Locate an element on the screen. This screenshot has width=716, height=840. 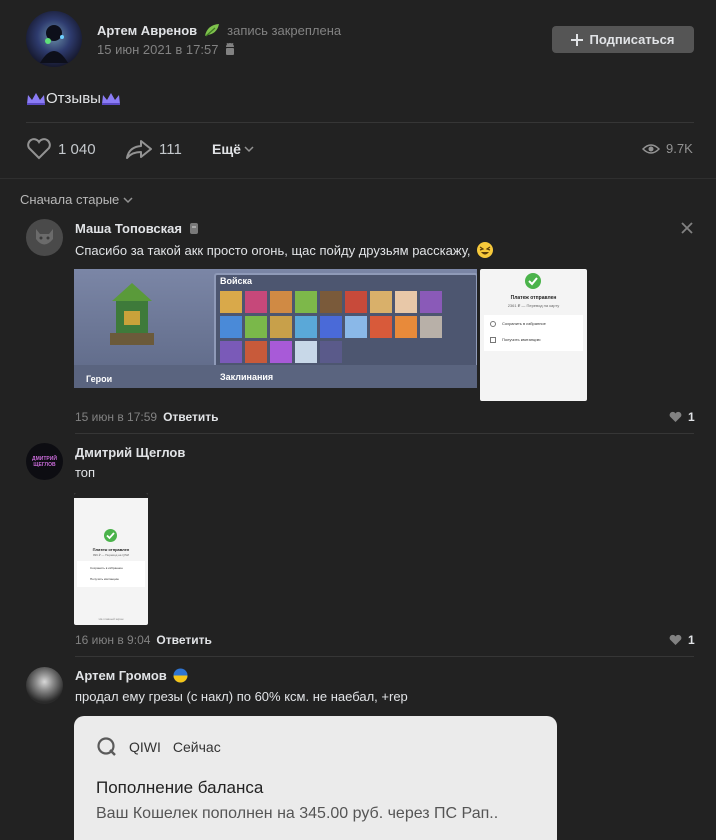
views-counter: 9.7K is located at coordinates (667, 148).